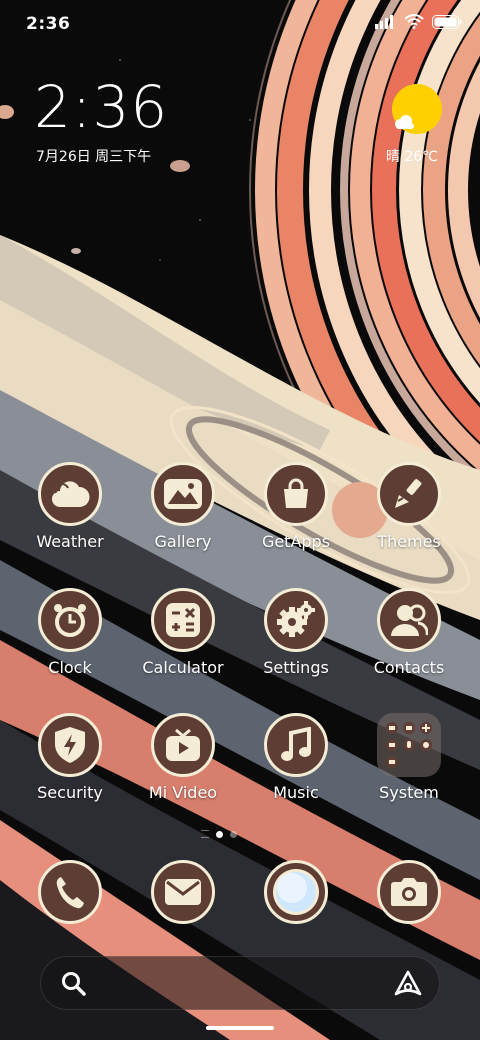  What do you see at coordinates (409, 892) in the screenshot?
I see `camera-icon` at bounding box center [409, 892].